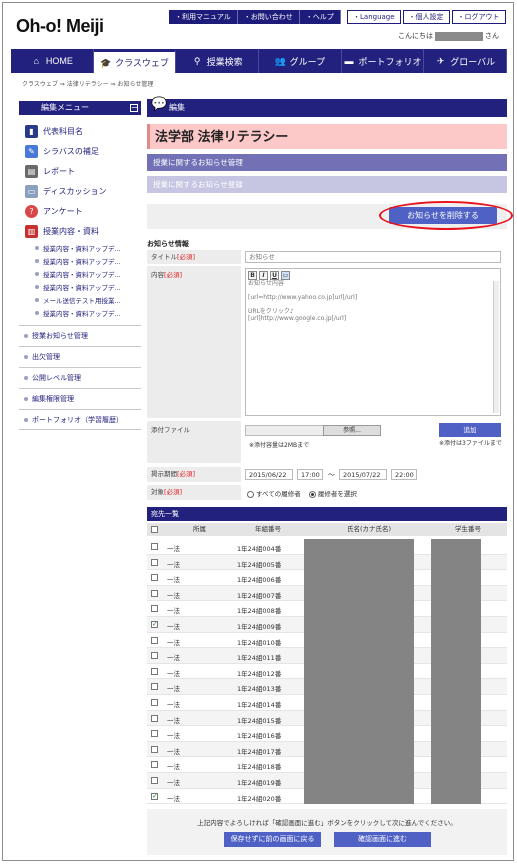 The width and height of the screenshot is (517, 864). Describe the element at coordinates (456, 671) in the screenshot. I see `redacted-student-ids` at that location.